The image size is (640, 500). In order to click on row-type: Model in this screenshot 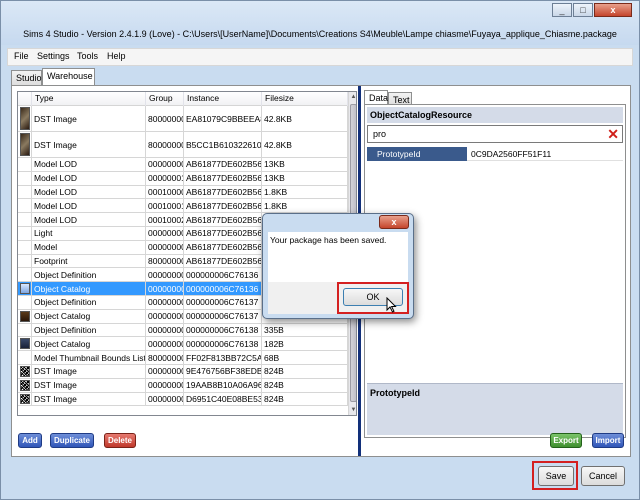, I will do `click(89, 247)`.